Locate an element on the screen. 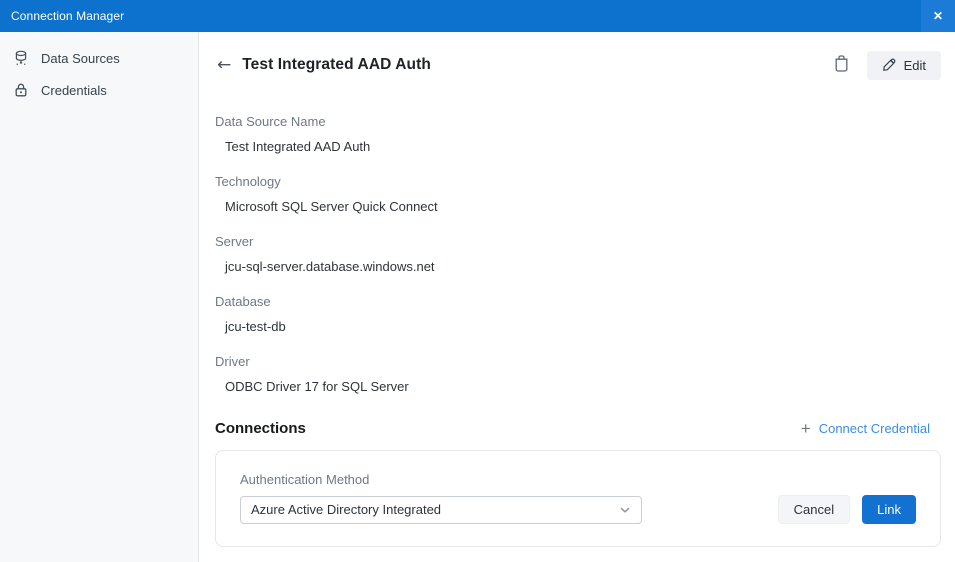 The height and width of the screenshot is (562, 955). field-value: ODBC Driver 17 for SQL Server is located at coordinates (317, 386).